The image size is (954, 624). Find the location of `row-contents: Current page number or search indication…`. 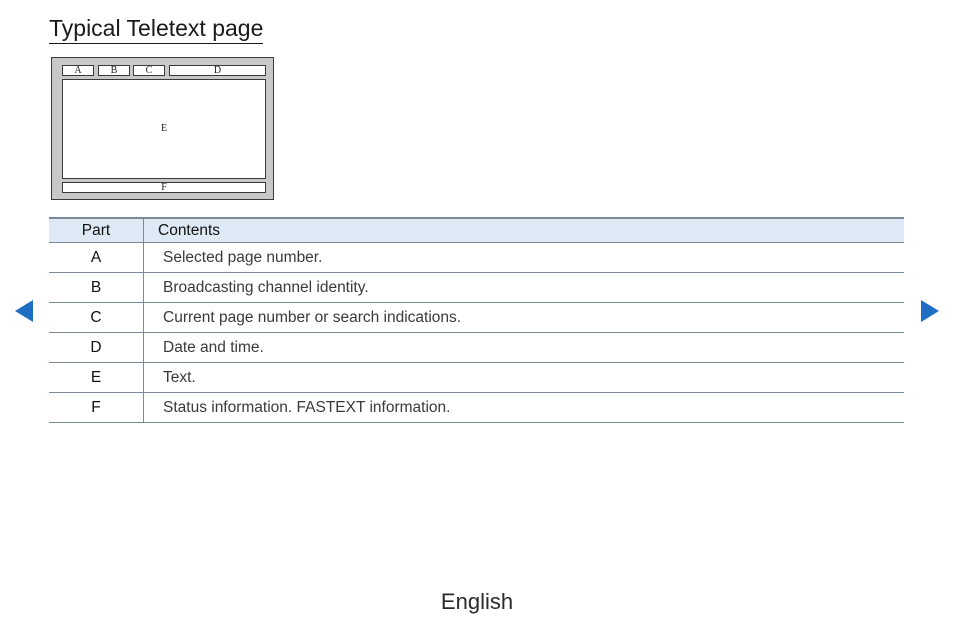

row-contents: Current page number or search indication… is located at coordinates (523, 317).